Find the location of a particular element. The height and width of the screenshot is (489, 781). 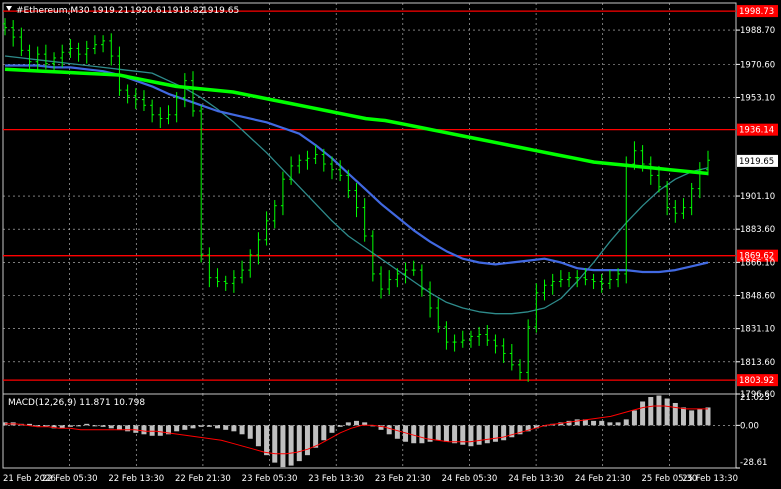

time-tick-label: 22 Feb 05:30 is located at coordinates (70, 479).